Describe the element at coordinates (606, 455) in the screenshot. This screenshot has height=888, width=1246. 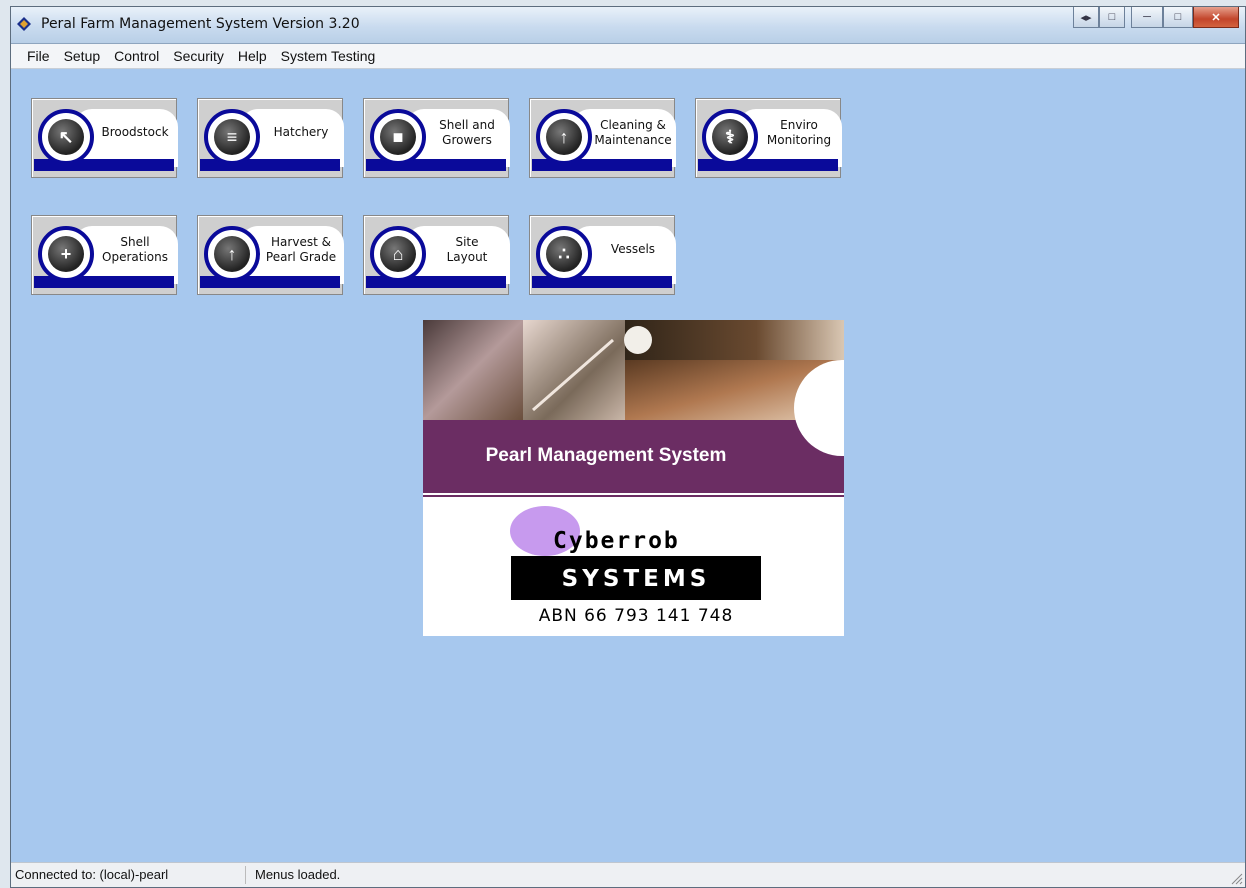
I see `splash-title: Pearl Management System` at that location.